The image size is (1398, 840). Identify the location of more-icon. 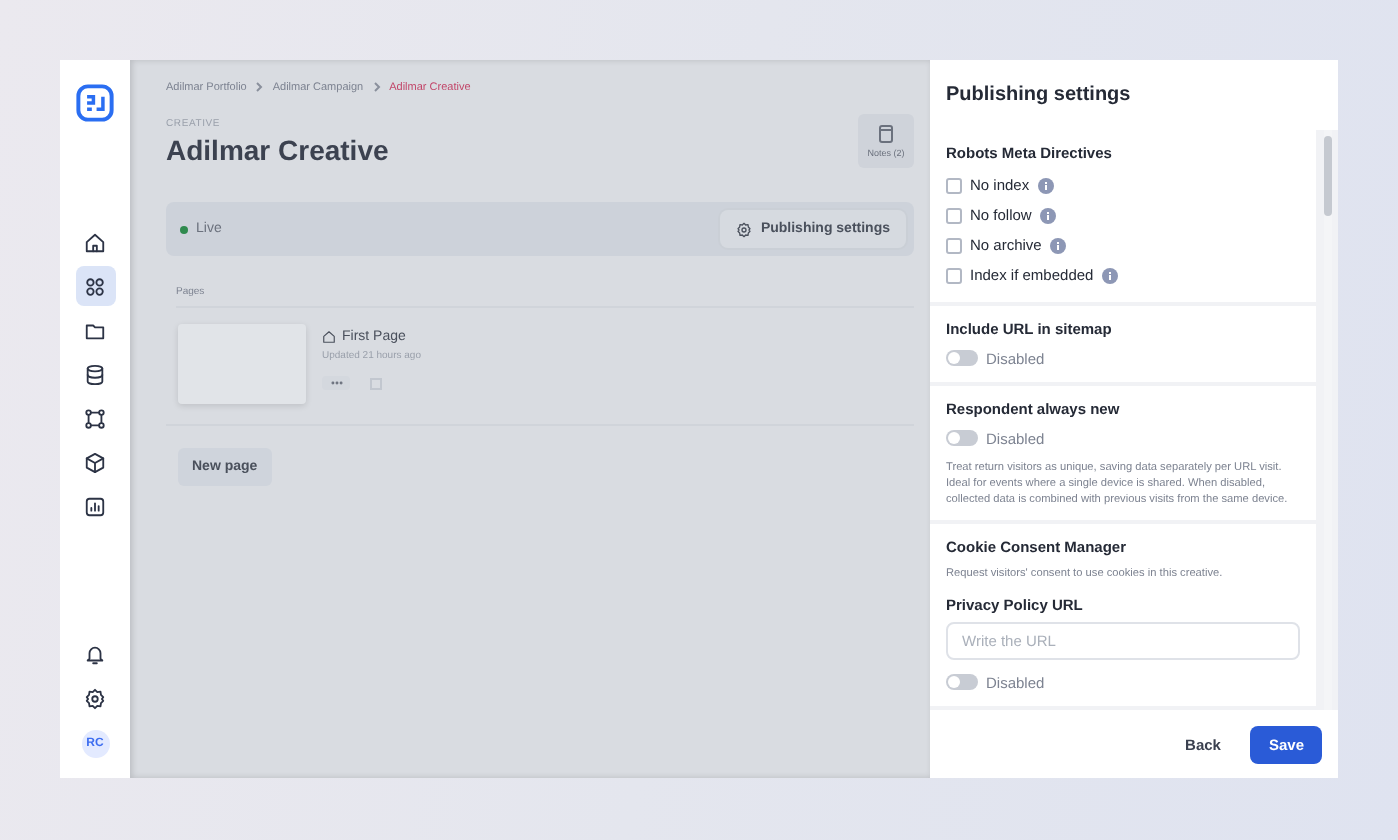
(336, 383).